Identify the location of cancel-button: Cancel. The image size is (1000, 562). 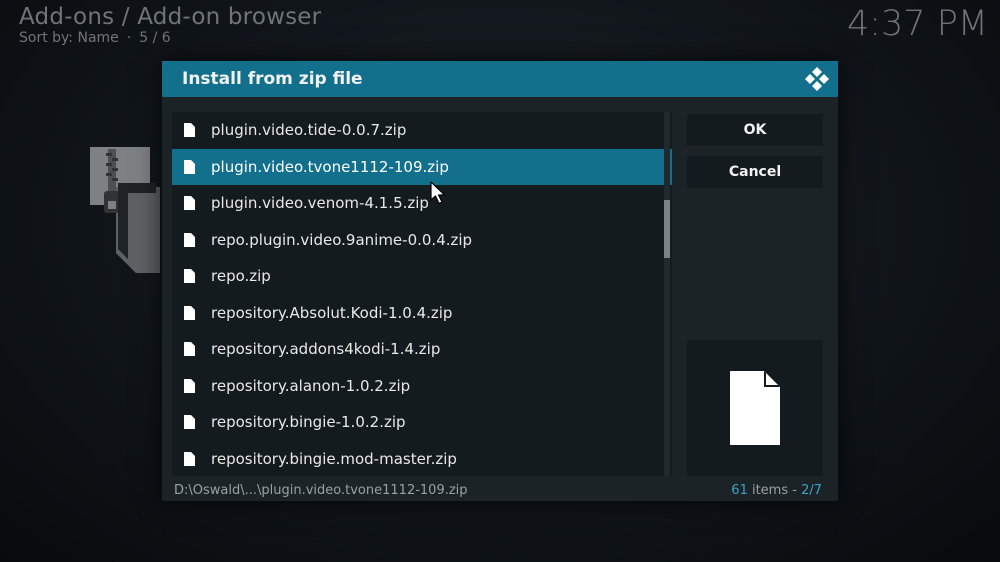
(755, 172).